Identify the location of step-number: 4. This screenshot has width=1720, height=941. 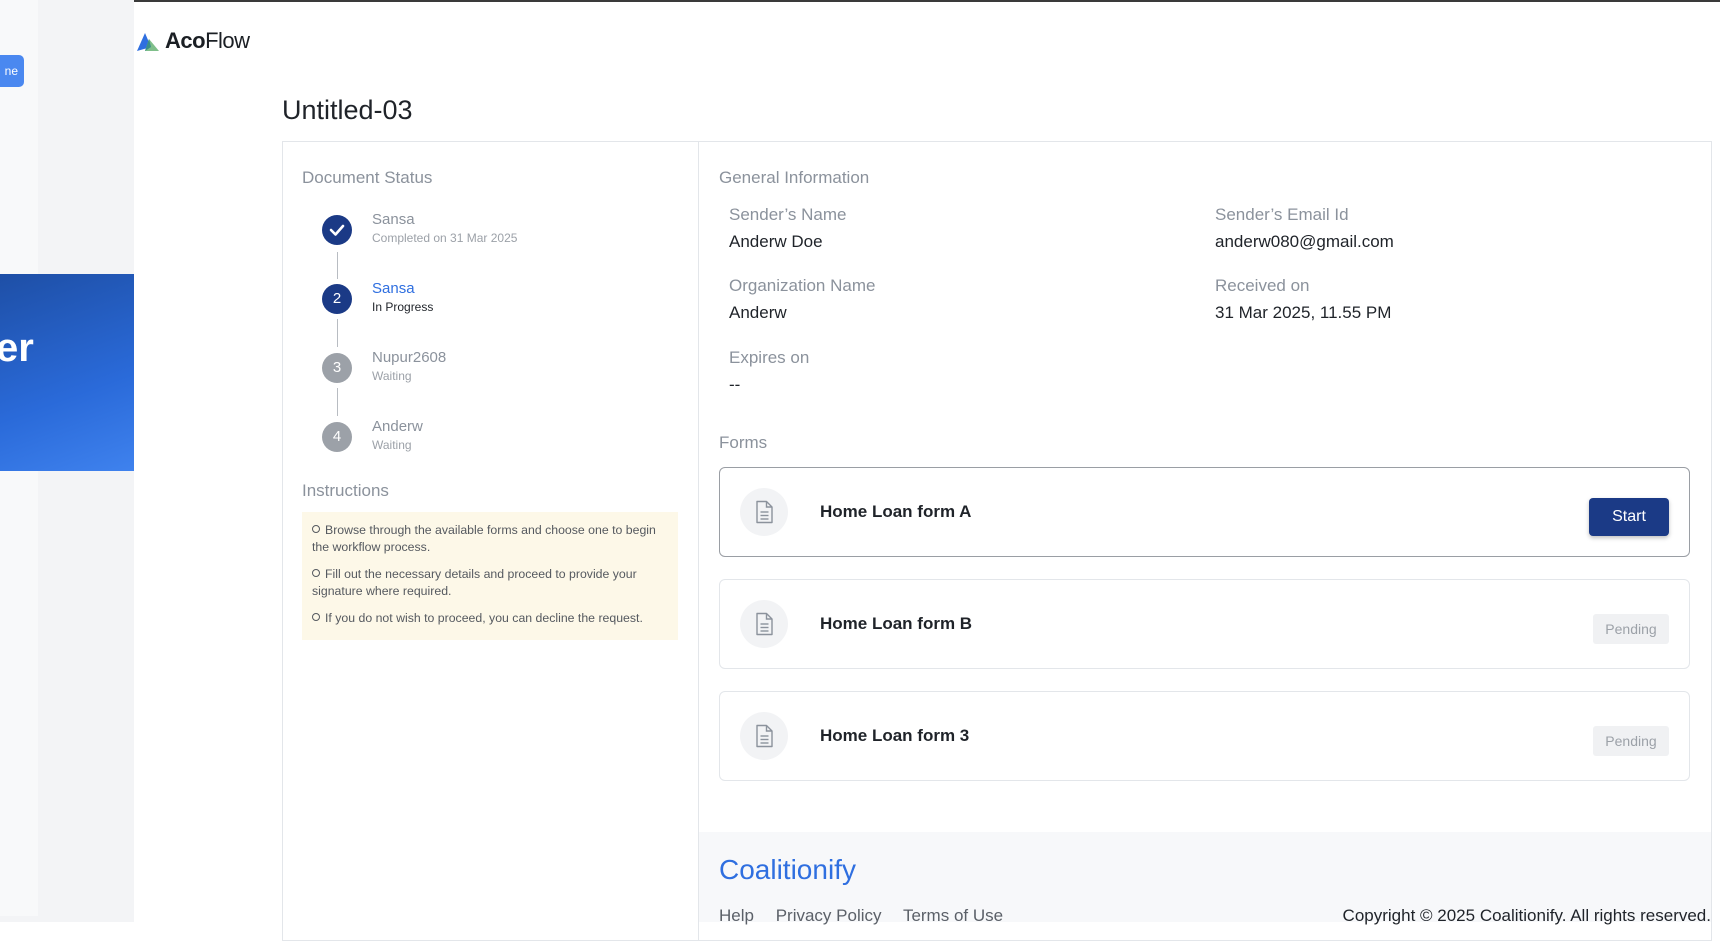
(337, 437).